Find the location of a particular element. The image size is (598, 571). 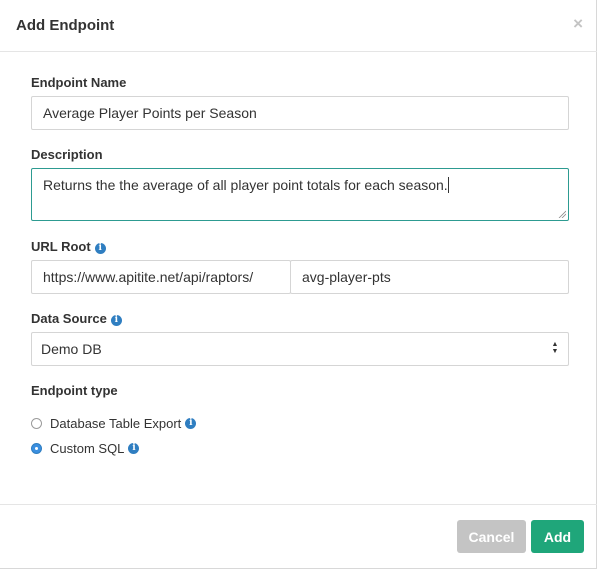

database-table-export-info-icon: i is located at coordinates (191, 423).